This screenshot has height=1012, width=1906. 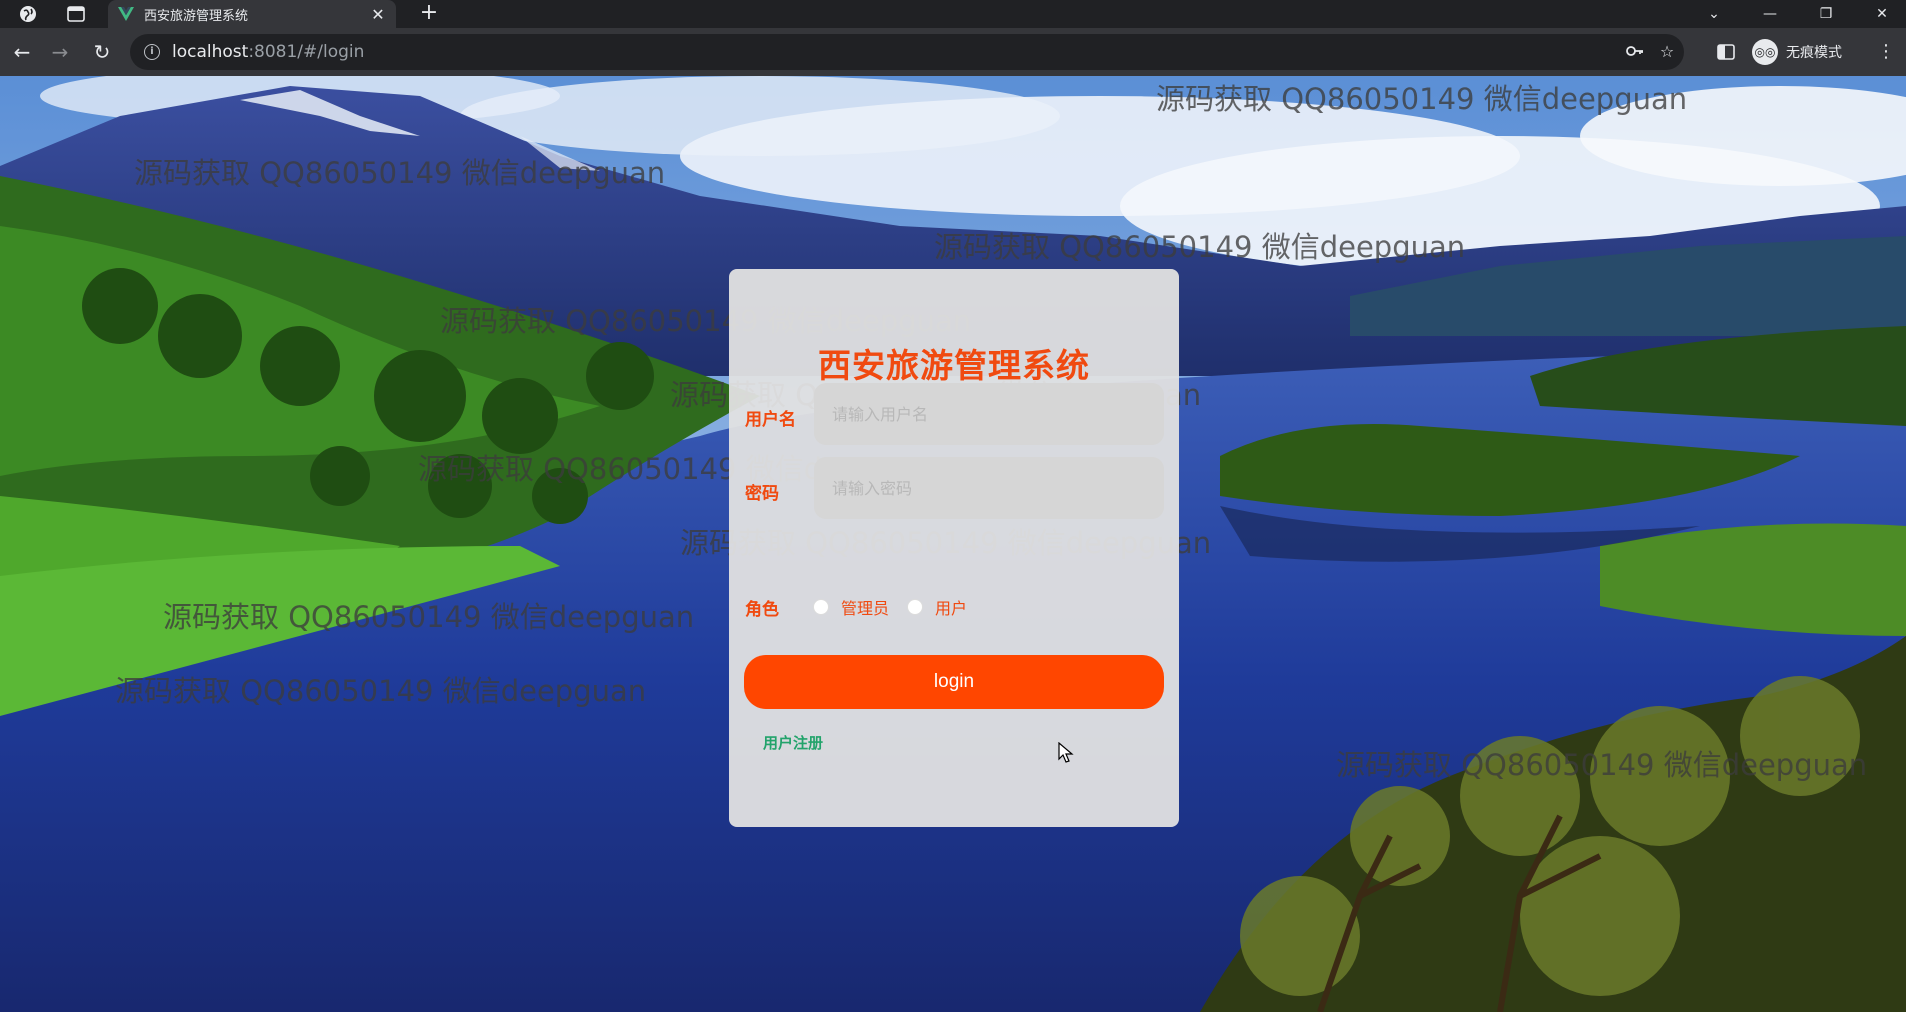 I want to click on minimize-icon: —, so click(x=1770, y=14).